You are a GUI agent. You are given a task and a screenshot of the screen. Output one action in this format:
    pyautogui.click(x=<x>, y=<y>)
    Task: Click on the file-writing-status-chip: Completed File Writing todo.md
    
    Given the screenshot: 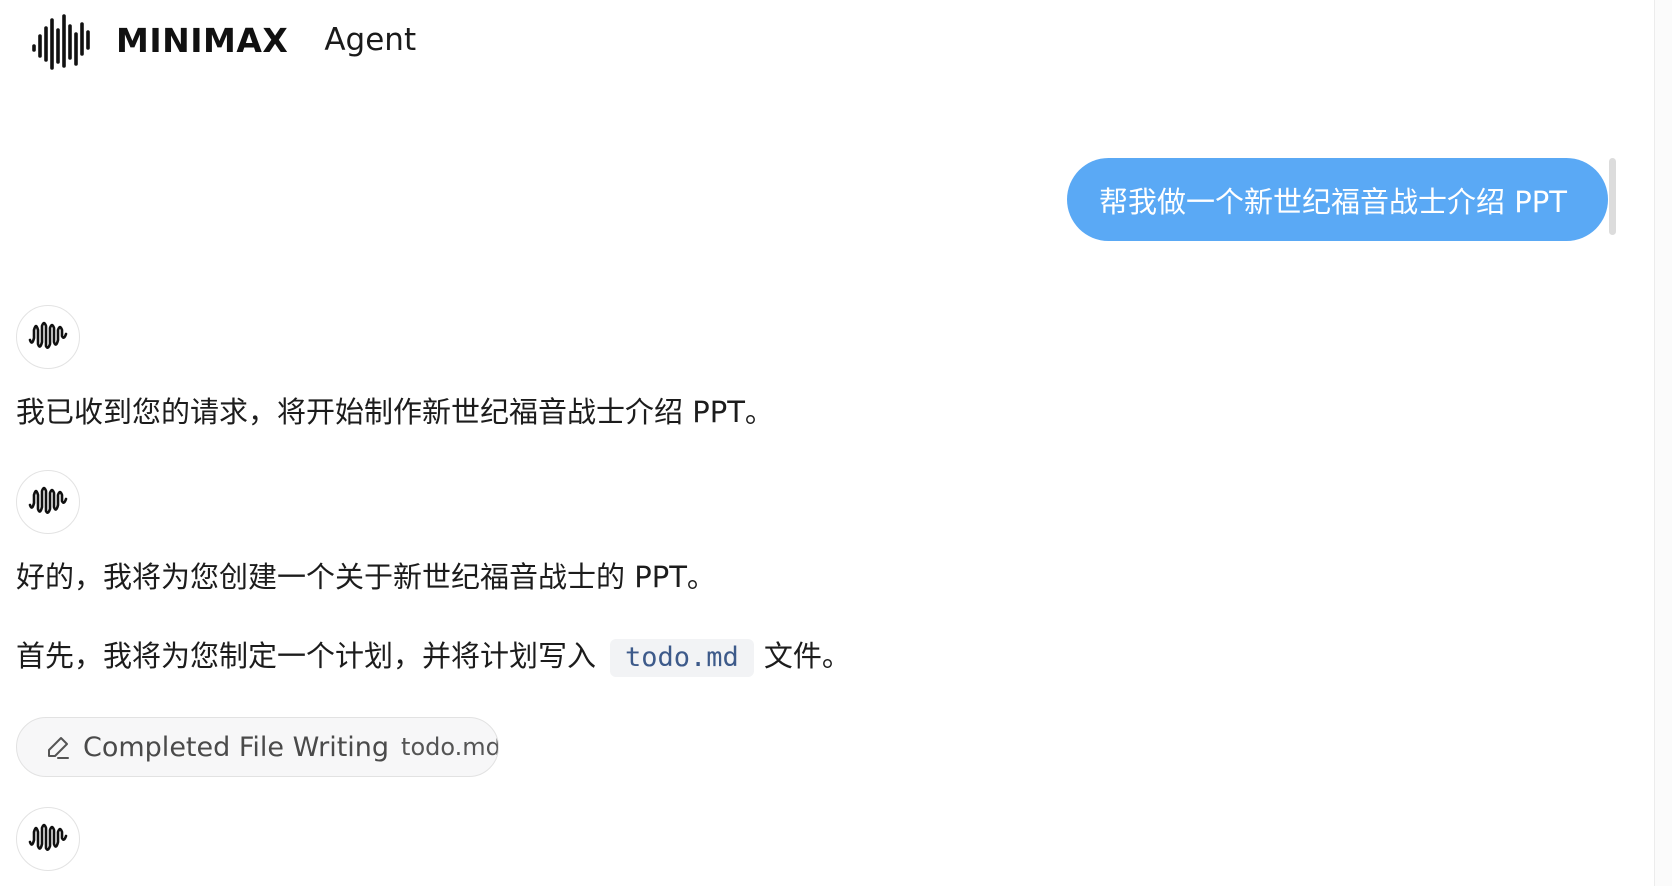 What is the action you would take?
    pyautogui.click(x=257, y=747)
    